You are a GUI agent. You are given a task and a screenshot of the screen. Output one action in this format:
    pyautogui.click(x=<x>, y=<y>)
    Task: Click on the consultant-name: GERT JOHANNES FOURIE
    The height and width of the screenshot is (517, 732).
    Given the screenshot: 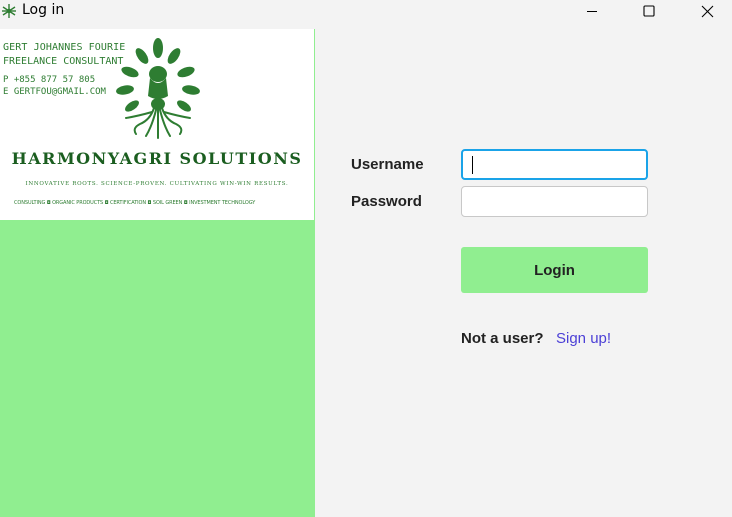 What is the action you would take?
    pyautogui.click(x=64, y=47)
    